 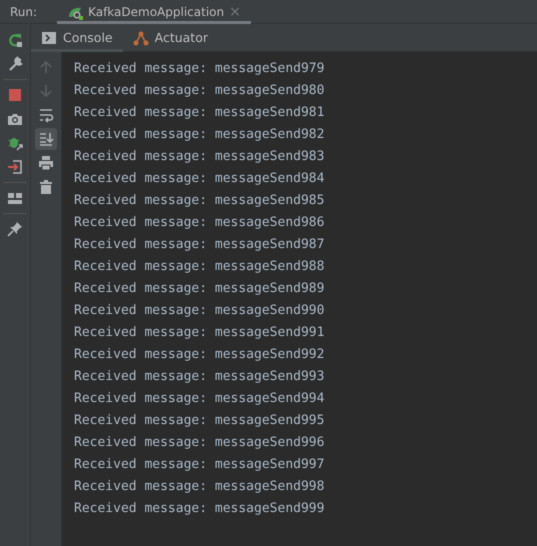 What do you see at coordinates (15, 40) in the screenshot?
I see `rerun-icon` at bounding box center [15, 40].